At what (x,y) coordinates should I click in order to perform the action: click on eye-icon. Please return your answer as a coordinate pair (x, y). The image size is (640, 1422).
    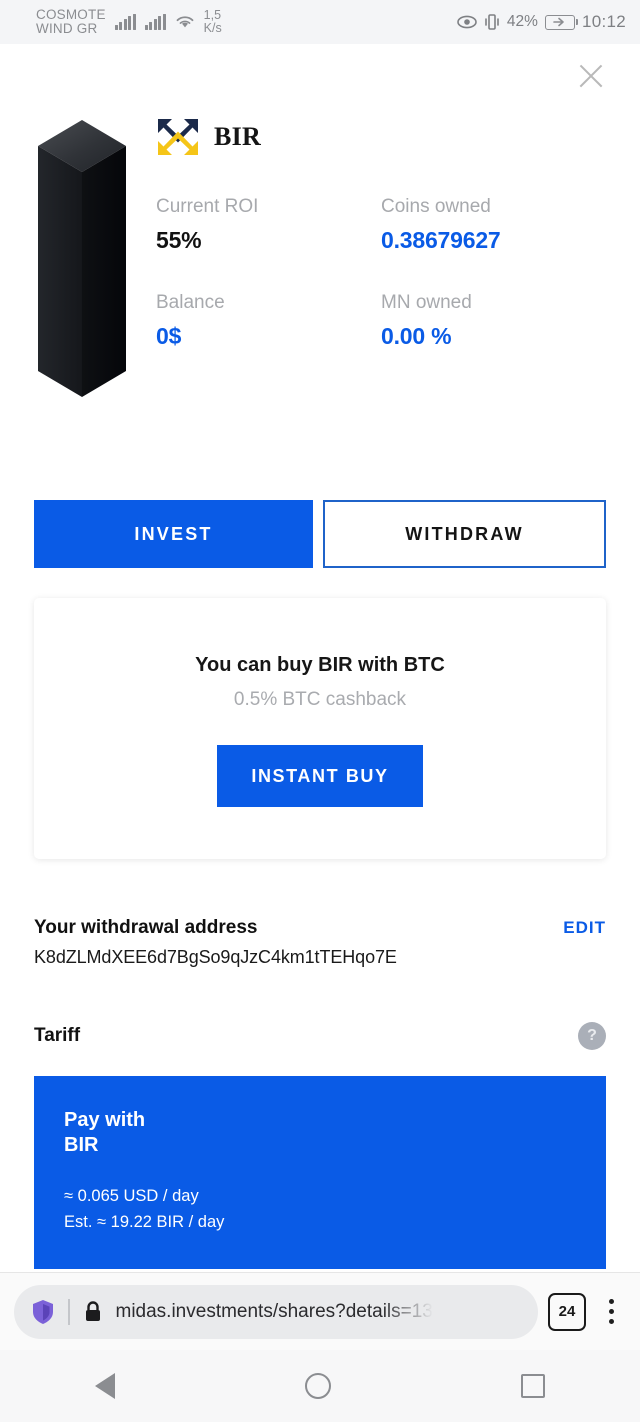
    Looking at the image, I should click on (467, 22).